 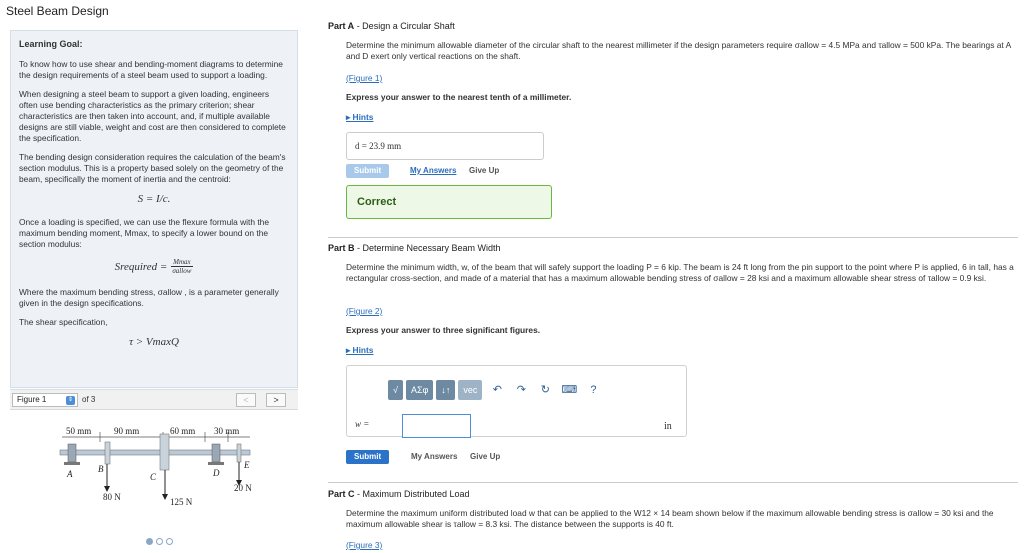 What do you see at coordinates (112, 497) in the screenshot?
I see `load-label: 80 N` at bounding box center [112, 497].